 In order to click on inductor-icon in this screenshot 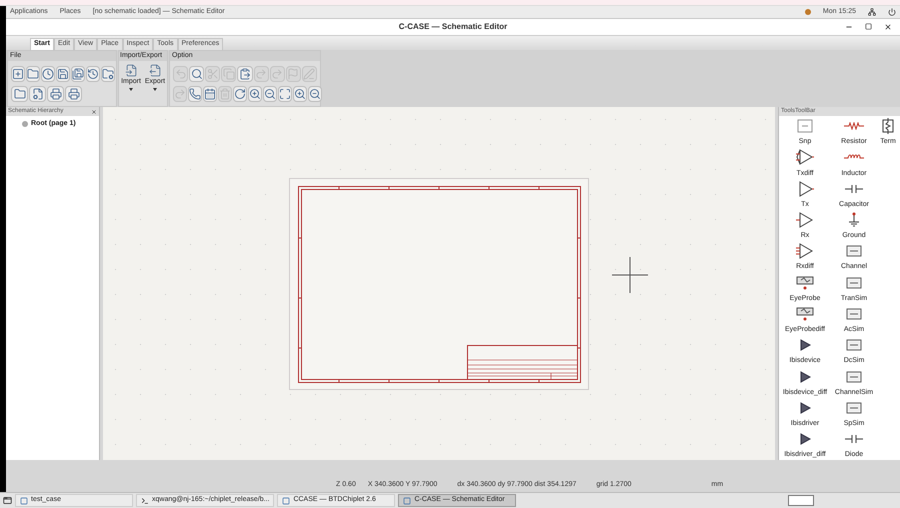, I will do `click(854, 157)`.